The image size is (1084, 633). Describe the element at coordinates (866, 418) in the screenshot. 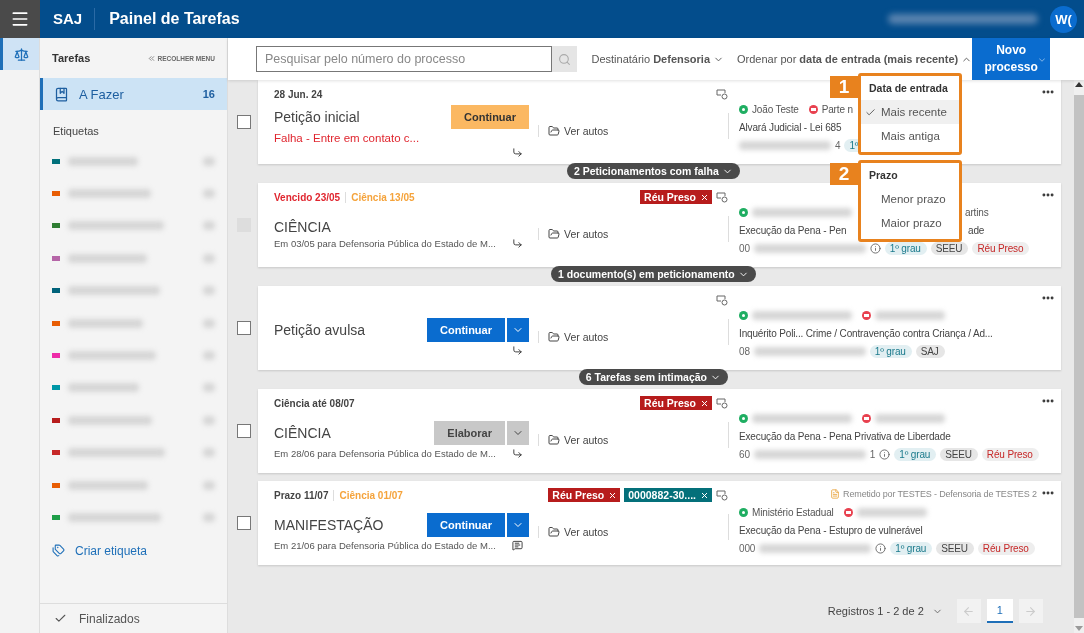

I see `minus-status-icon` at that location.